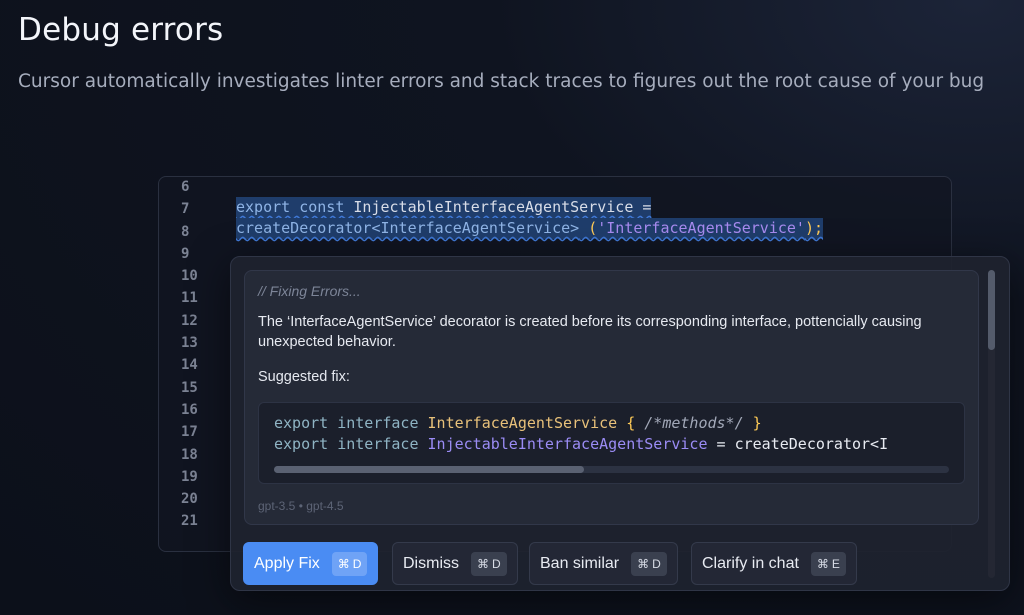  I want to click on apply-fix-button: Apply Fix ⌘ D, so click(311, 563).